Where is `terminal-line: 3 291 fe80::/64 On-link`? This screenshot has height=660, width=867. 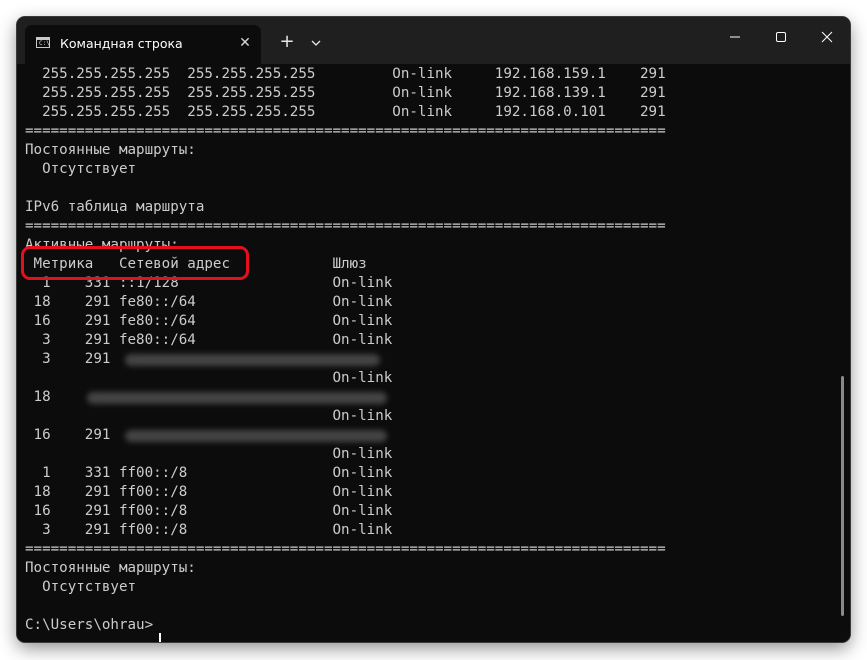
terminal-line: 3 291 fe80::/64 On-link is located at coordinates (209, 340).